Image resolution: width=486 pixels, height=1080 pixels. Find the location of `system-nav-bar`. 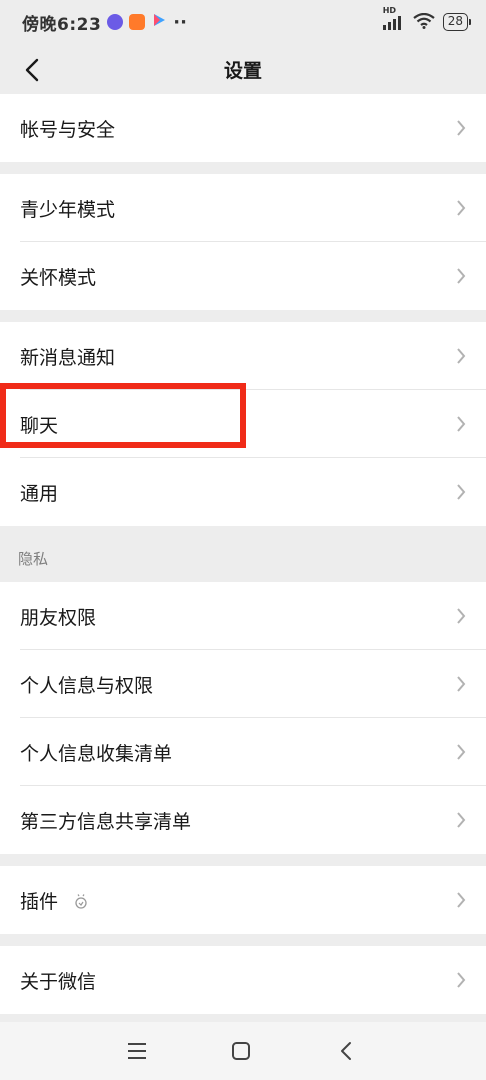

system-nav-bar is located at coordinates (243, 1051).